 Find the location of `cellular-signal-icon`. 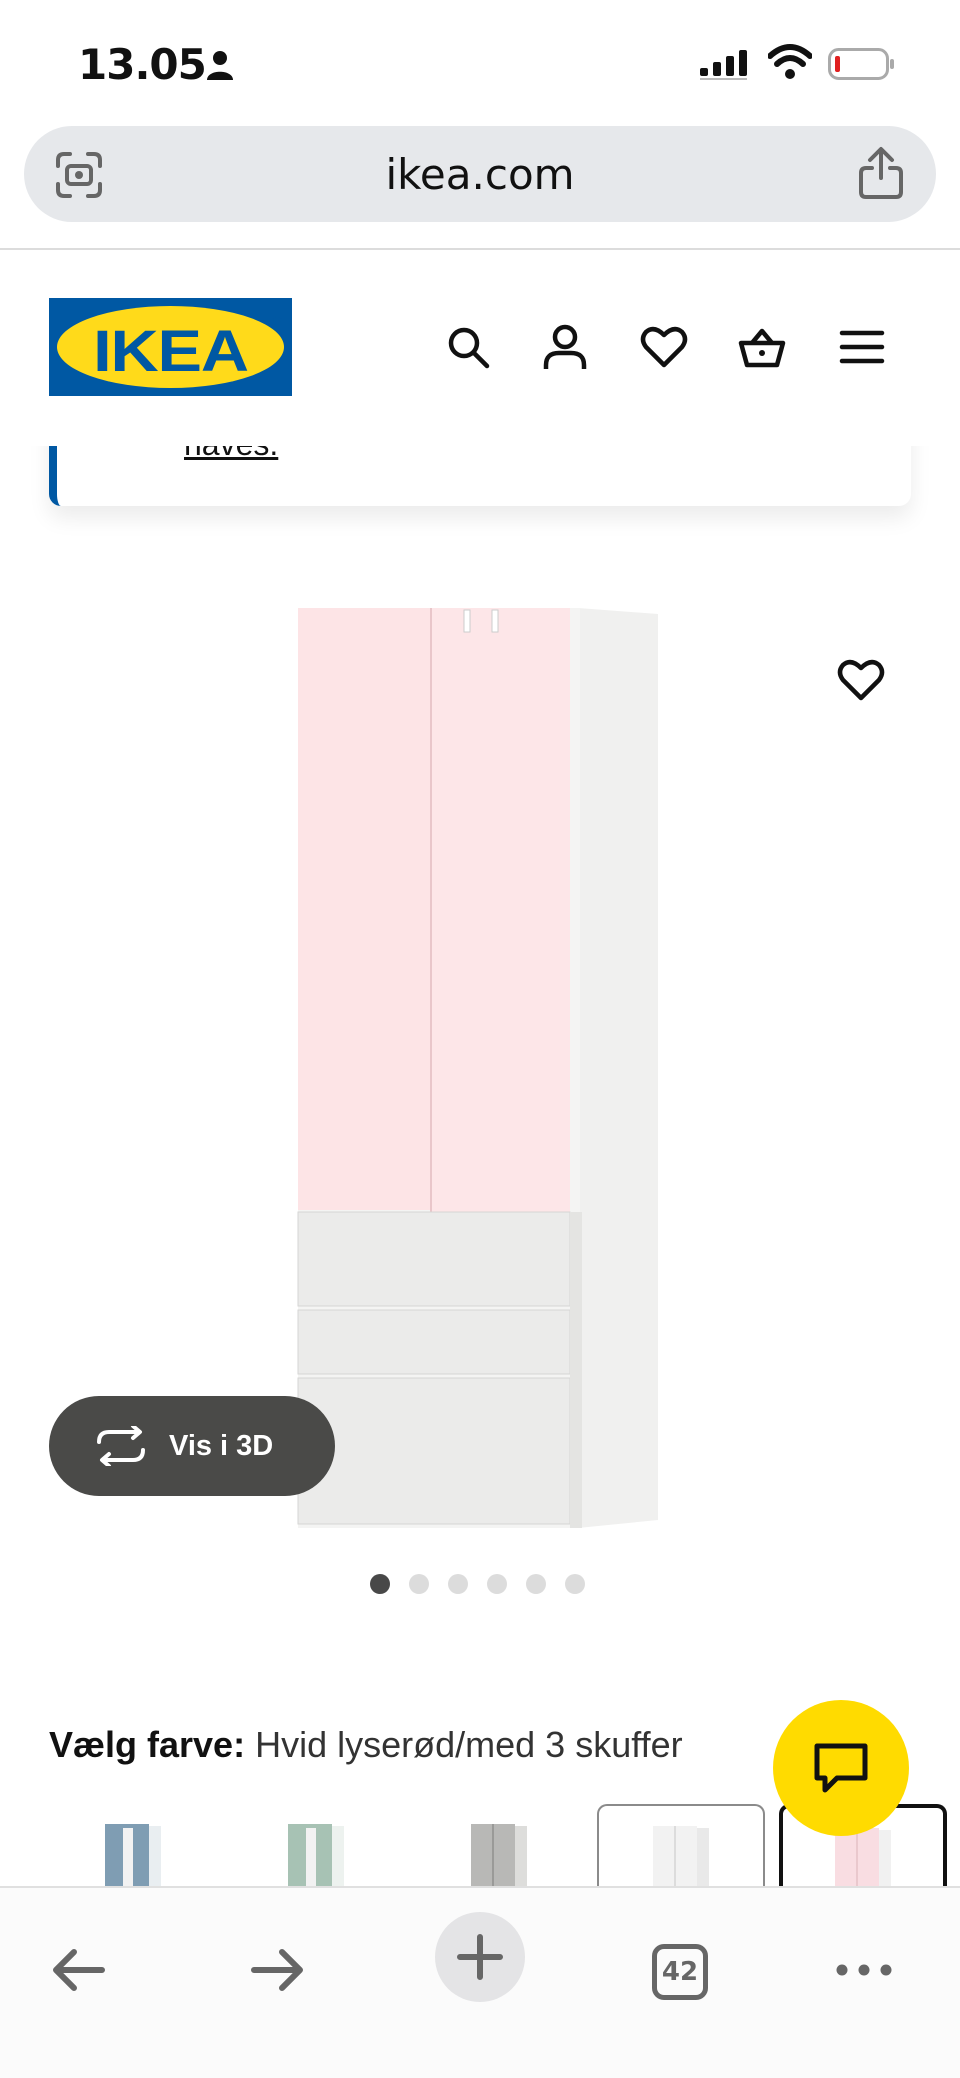

cellular-signal-icon is located at coordinates (723, 65).